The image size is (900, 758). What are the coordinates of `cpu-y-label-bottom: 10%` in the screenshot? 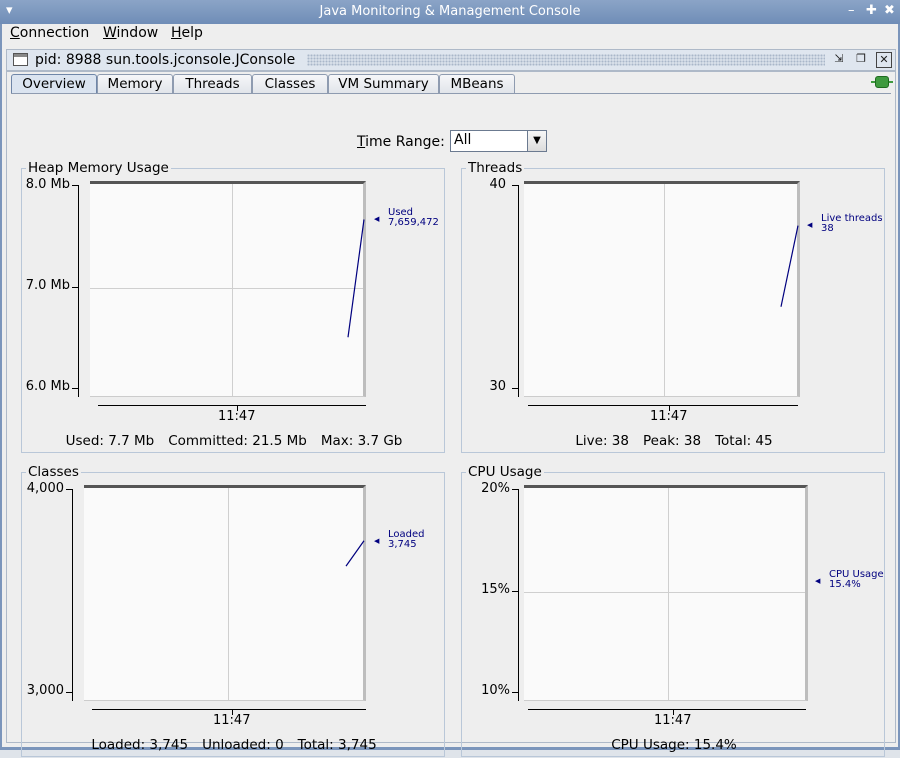 It's located at (495, 690).